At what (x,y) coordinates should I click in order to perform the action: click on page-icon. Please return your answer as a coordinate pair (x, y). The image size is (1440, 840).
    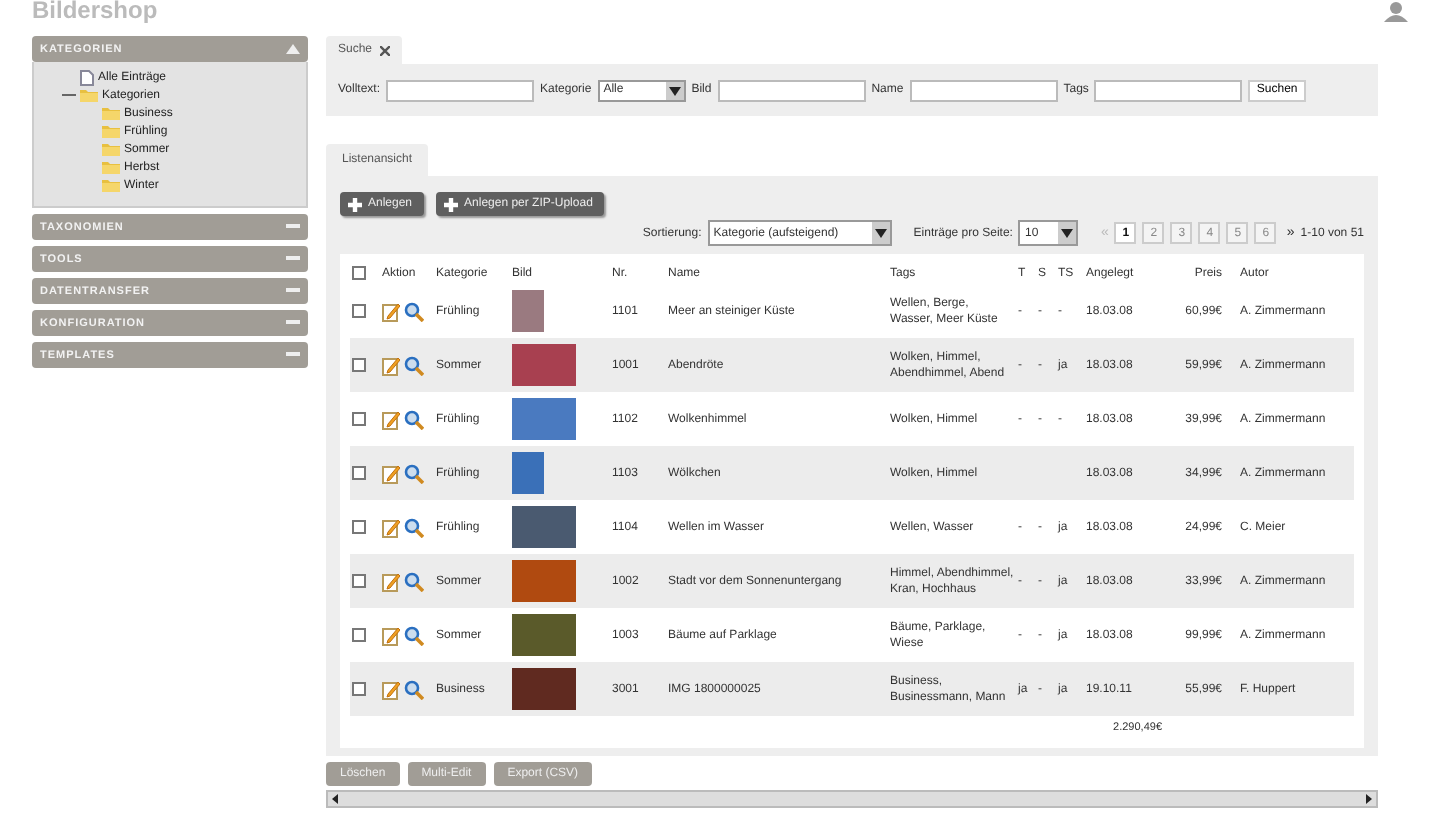
    Looking at the image, I should click on (87, 77).